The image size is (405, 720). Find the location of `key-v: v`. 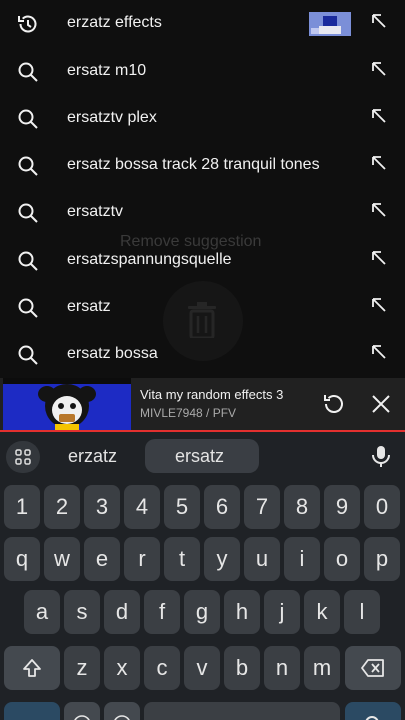

key-v: v is located at coordinates (202, 668).